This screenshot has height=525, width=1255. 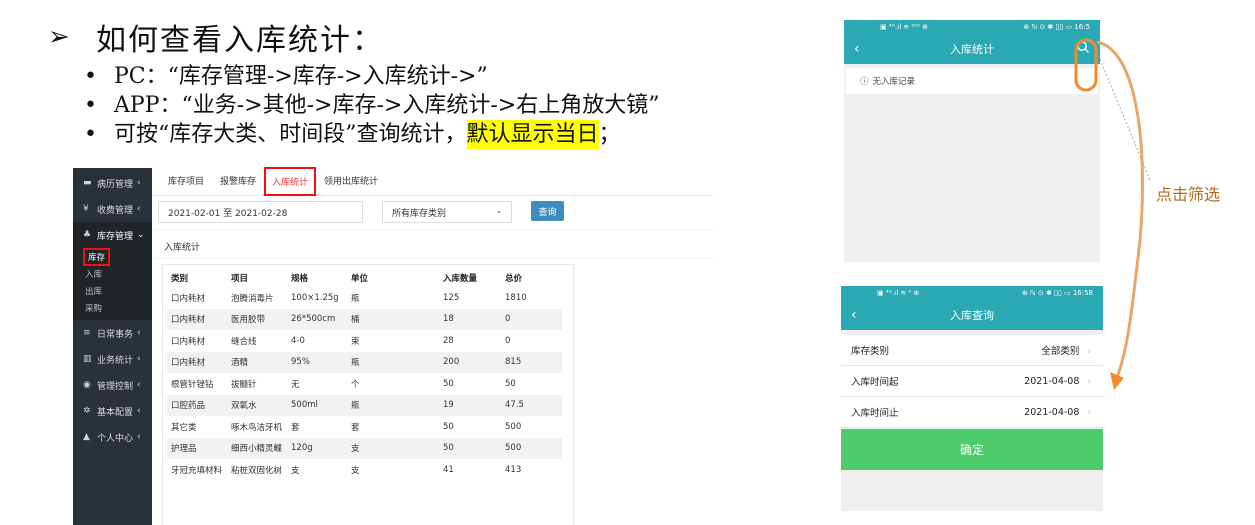 I want to click on app-title: 入库查询, so click(x=972, y=315).